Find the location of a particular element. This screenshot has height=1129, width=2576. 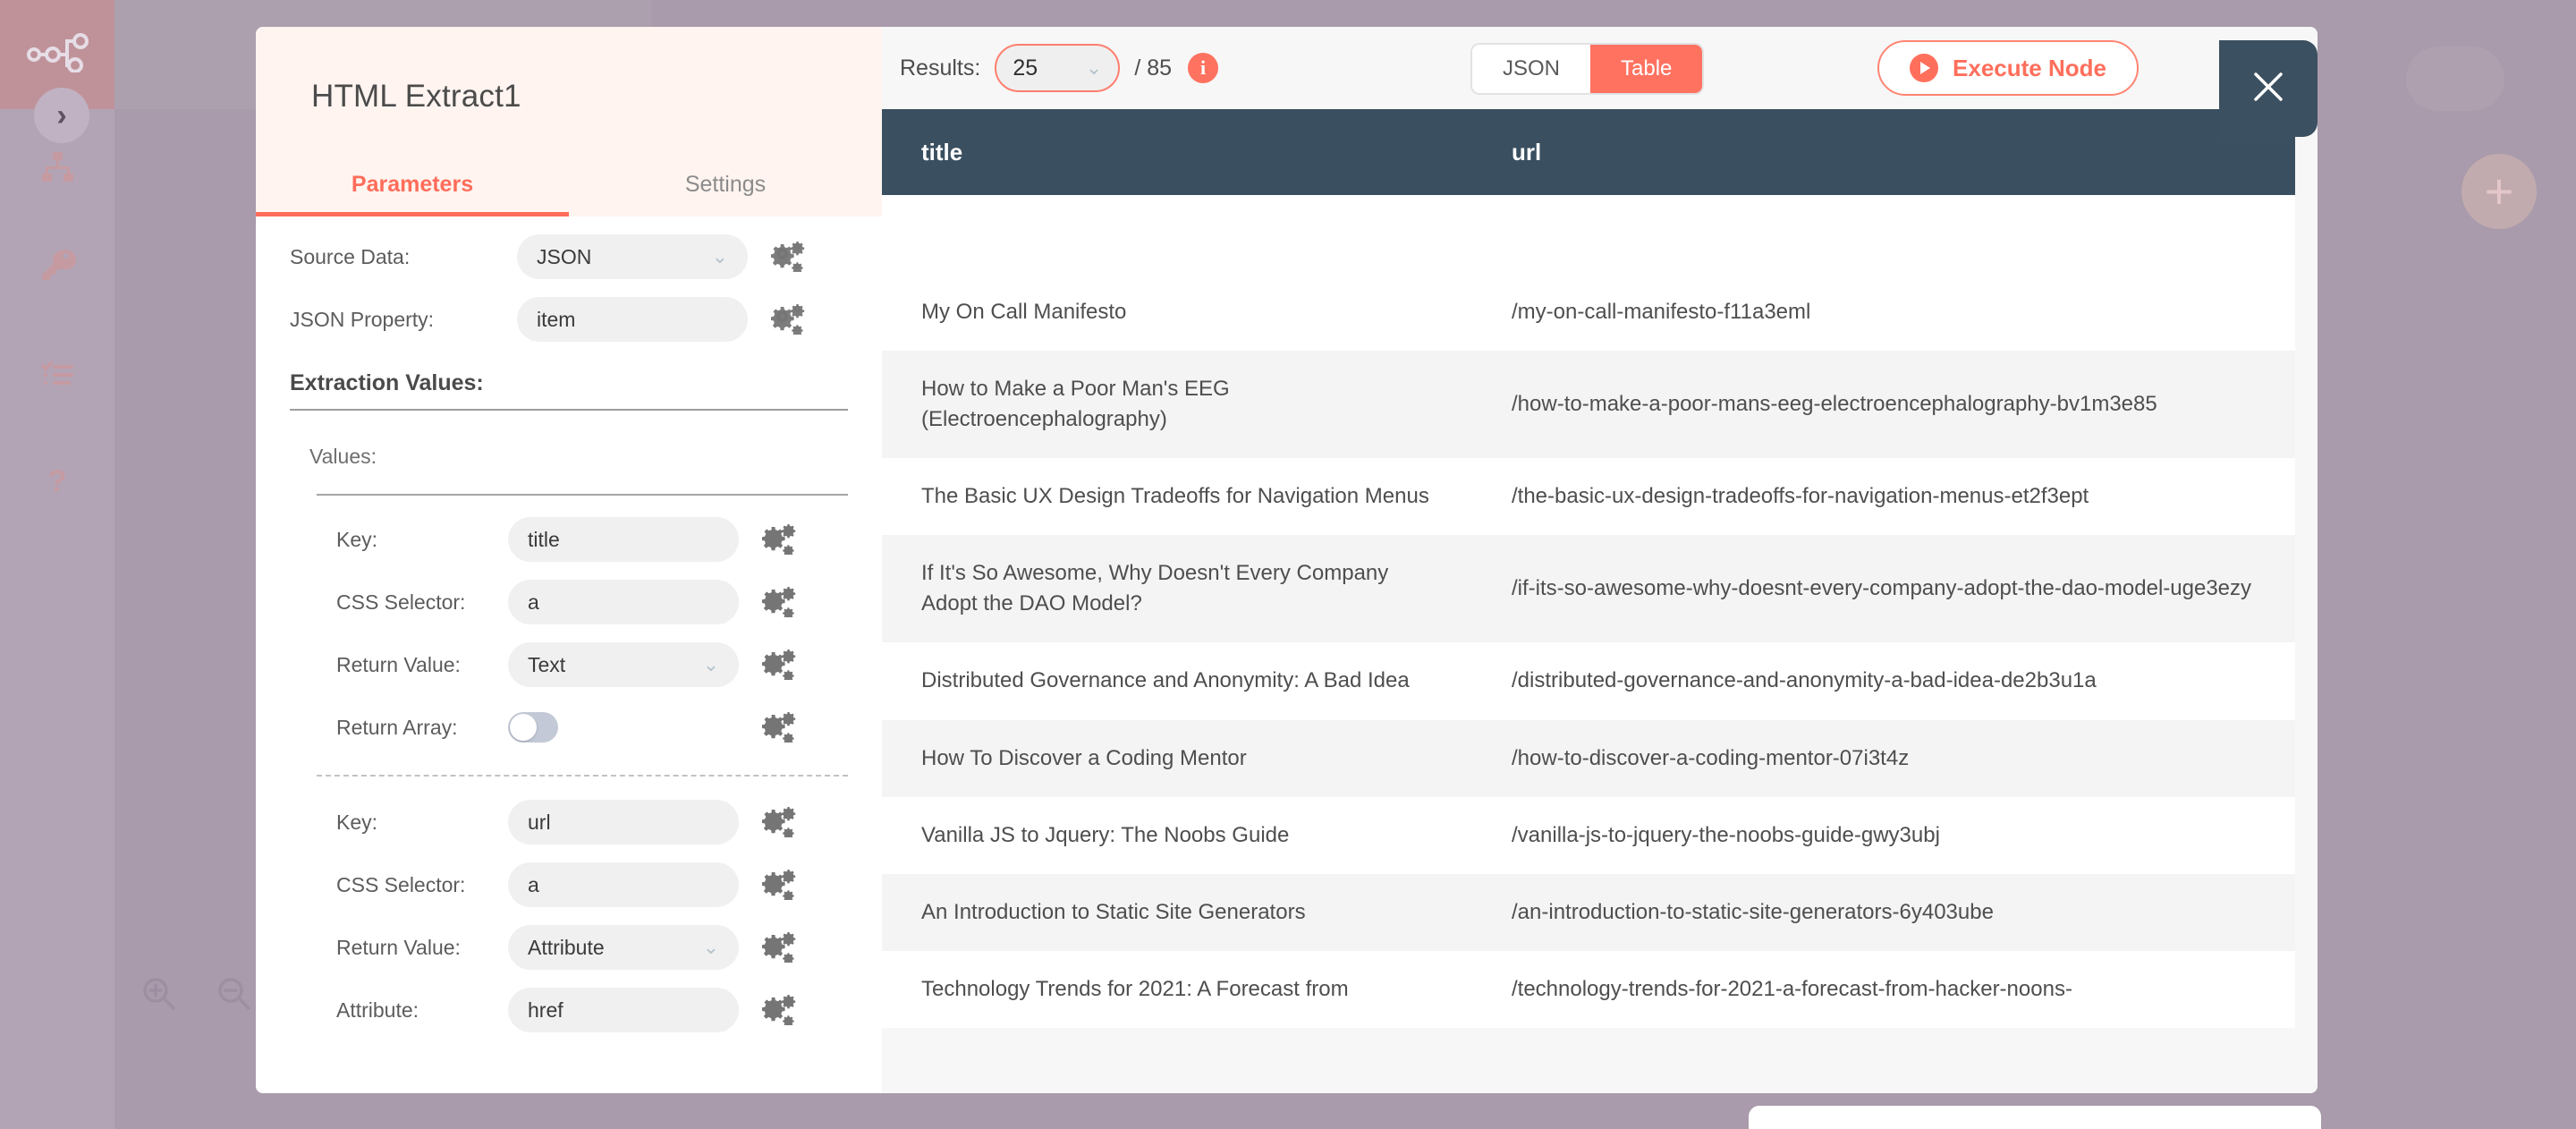

column-header-url: url is located at coordinates (1883, 152).